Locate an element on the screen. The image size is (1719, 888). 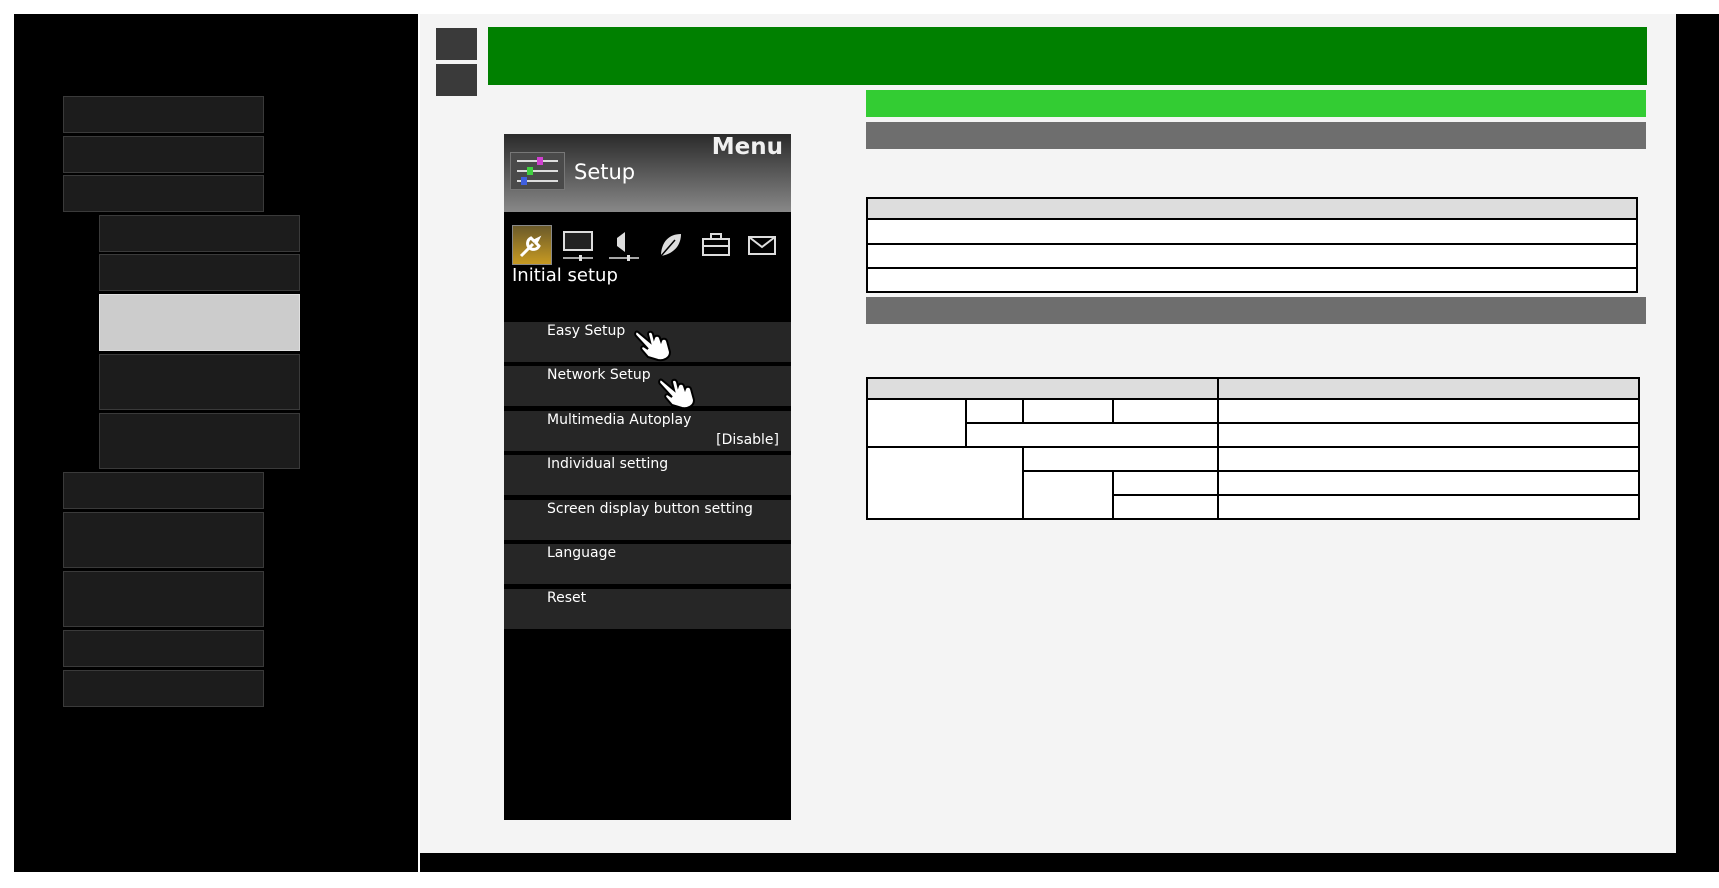
menu-item-label: Reset is located at coordinates (567, 598).